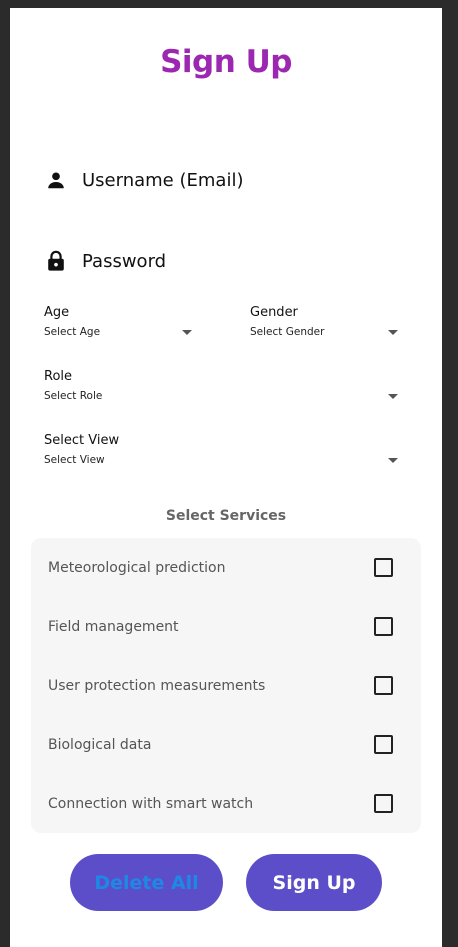 Image resolution: width=458 pixels, height=947 pixels. I want to click on role-value: Select Role, so click(73, 396).